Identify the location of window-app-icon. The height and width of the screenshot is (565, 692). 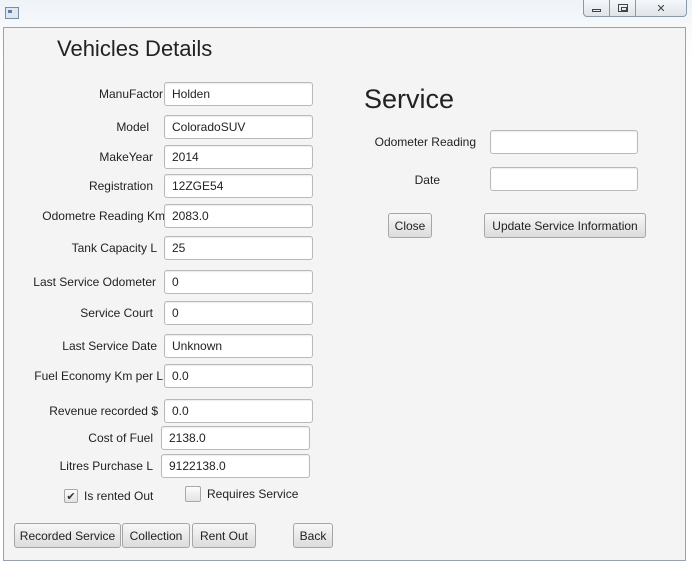
(12, 13).